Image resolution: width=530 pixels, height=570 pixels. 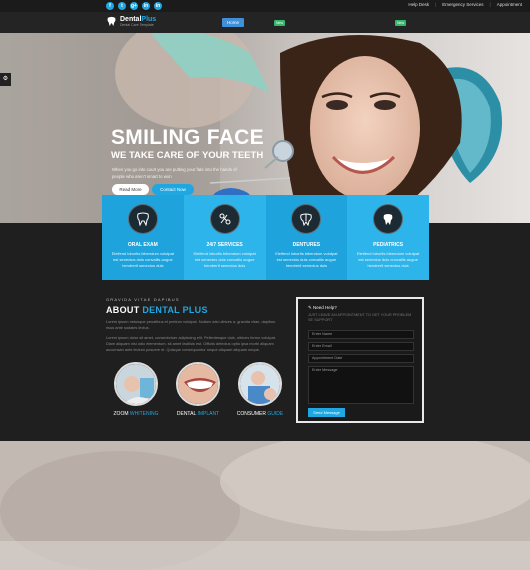 What do you see at coordinates (142, 219) in the screenshot?
I see `tooth-icon` at bounding box center [142, 219].